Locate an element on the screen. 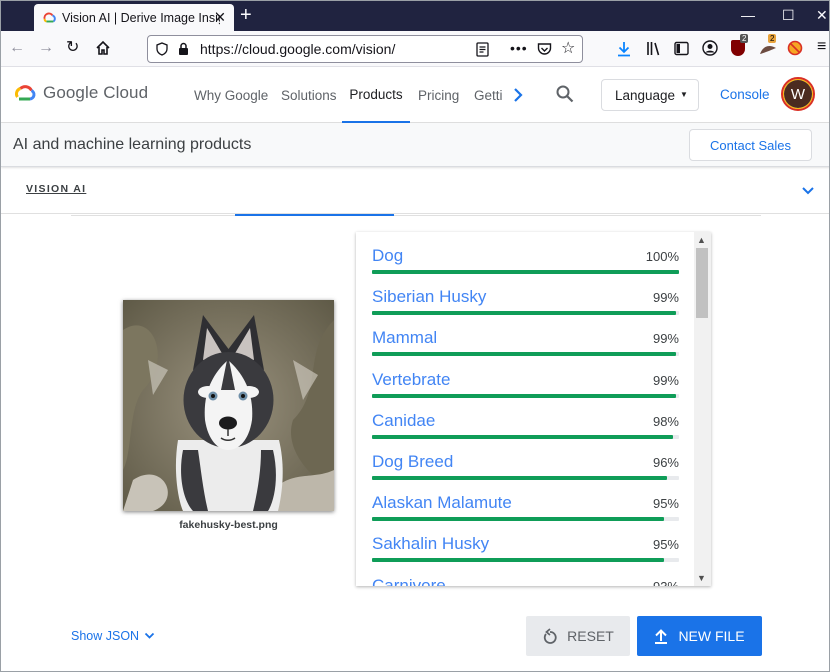 The height and width of the screenshot is (672, 830). result-row: Dog 100% is located at coordinates (525, 266).